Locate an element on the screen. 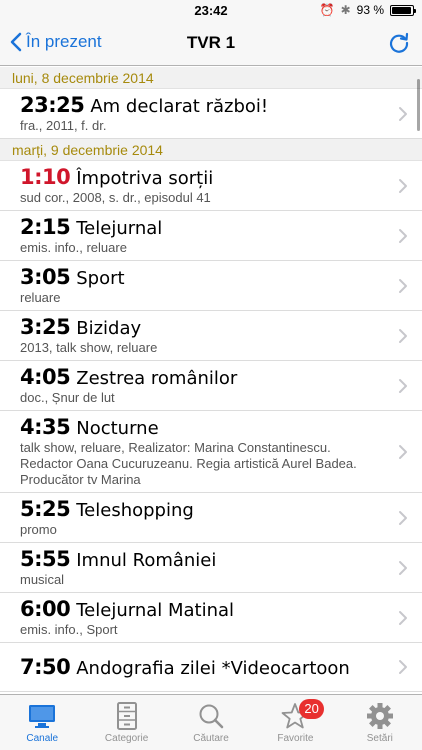 This screenshot has width=422, height=750. cabinet-icon is located at coordinates (126, 716).